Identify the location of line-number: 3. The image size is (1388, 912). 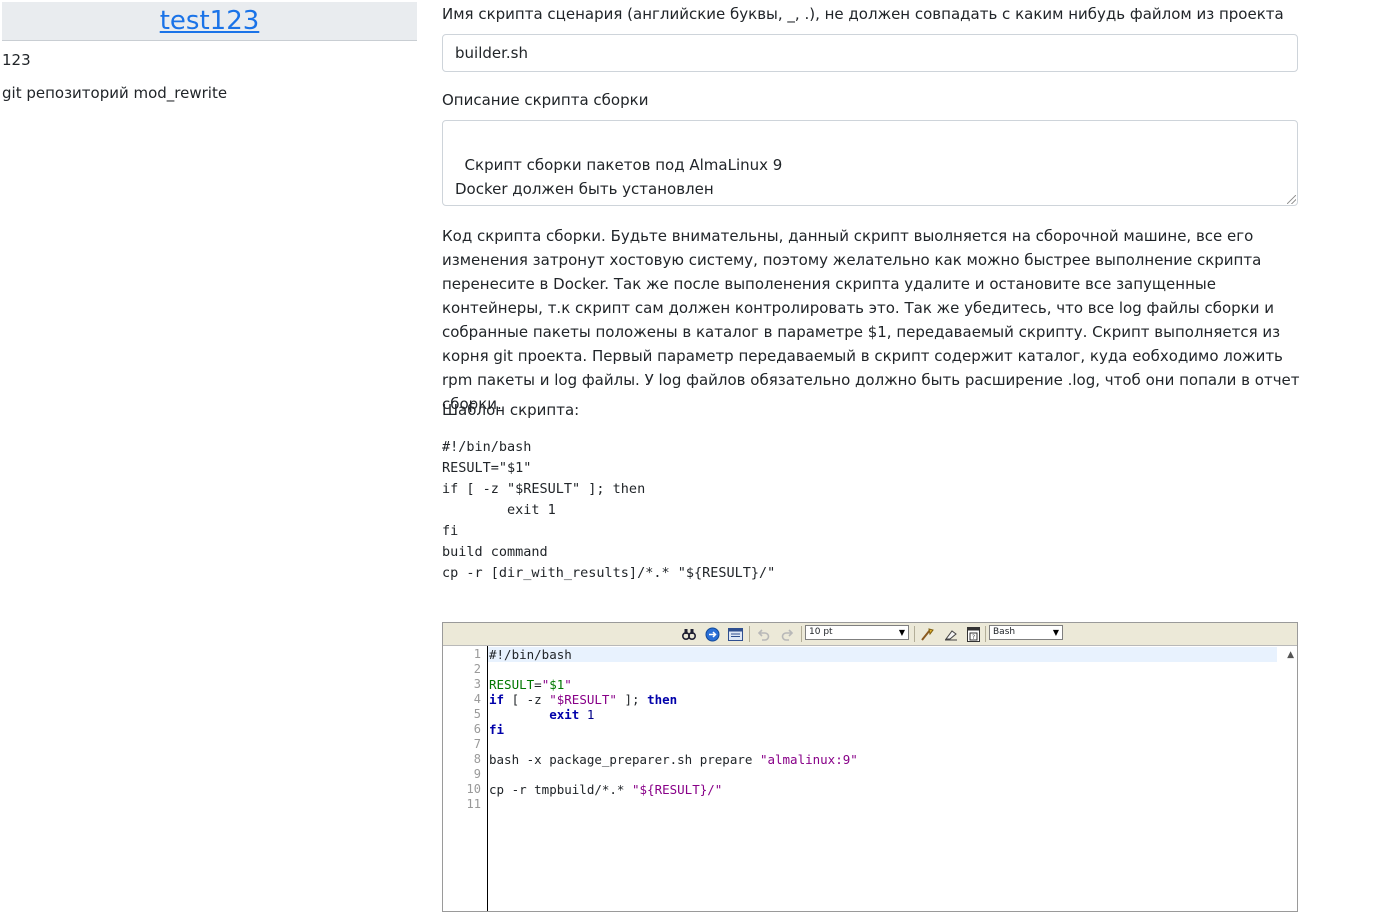
(477, 684).